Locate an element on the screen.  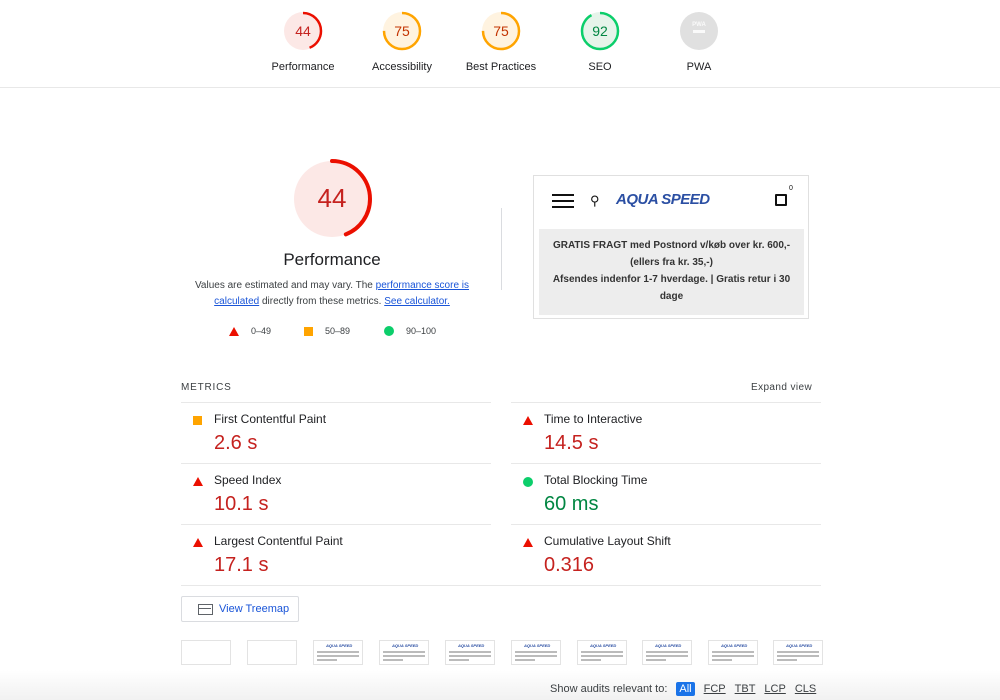
divider is located at coordinates (501, 249).